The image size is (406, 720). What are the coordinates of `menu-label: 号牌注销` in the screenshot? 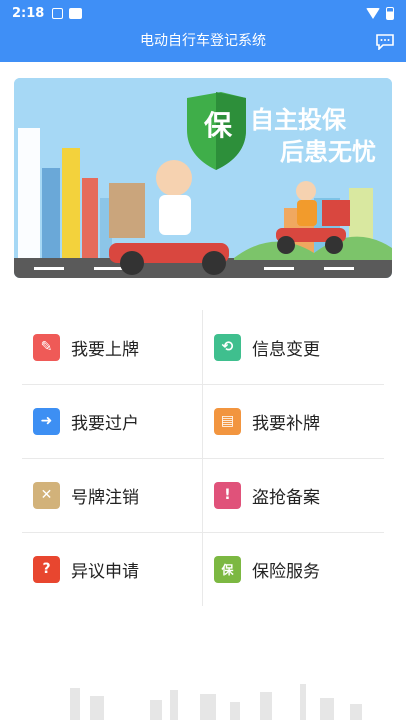 It's located at (105, 497).